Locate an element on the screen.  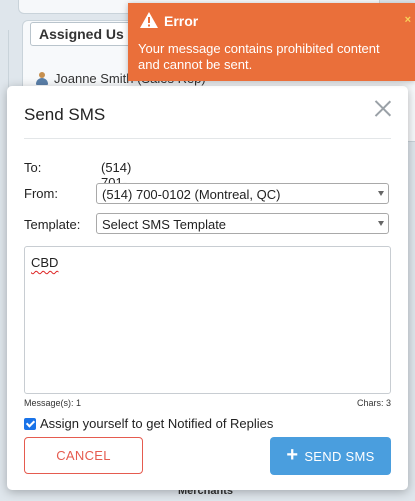
template-select: Select SMS Template is located at coordinates (242, 223).